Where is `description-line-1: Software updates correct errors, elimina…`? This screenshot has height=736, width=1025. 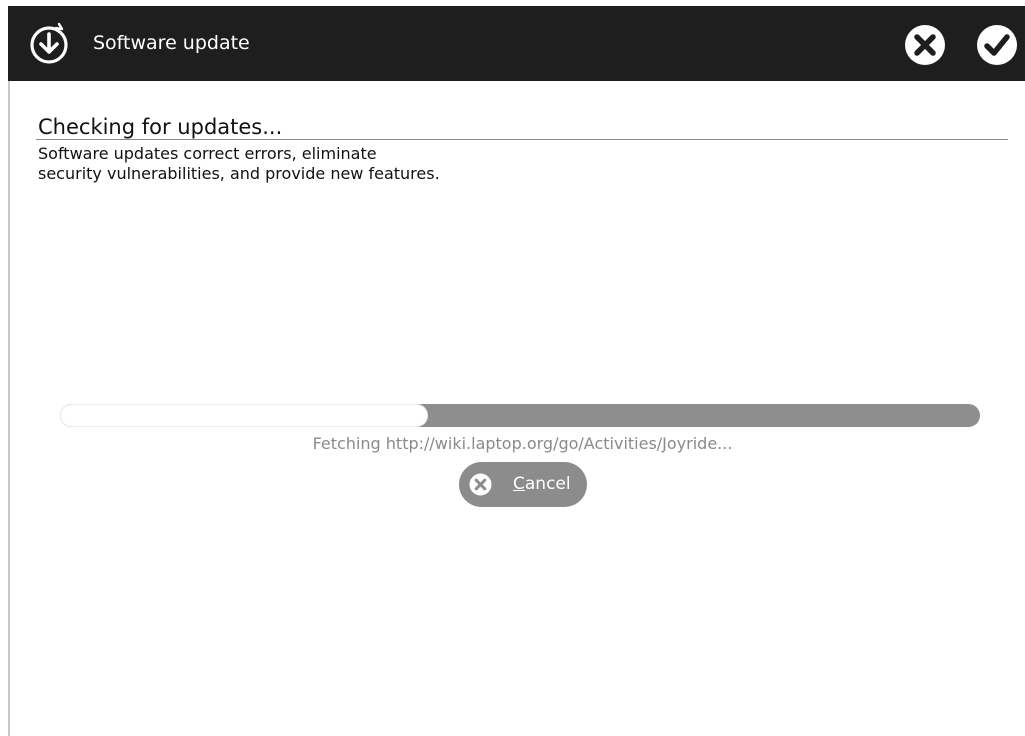 description-line-1: Software updates correct errors, elimina… is located at coordinates (207, 153).